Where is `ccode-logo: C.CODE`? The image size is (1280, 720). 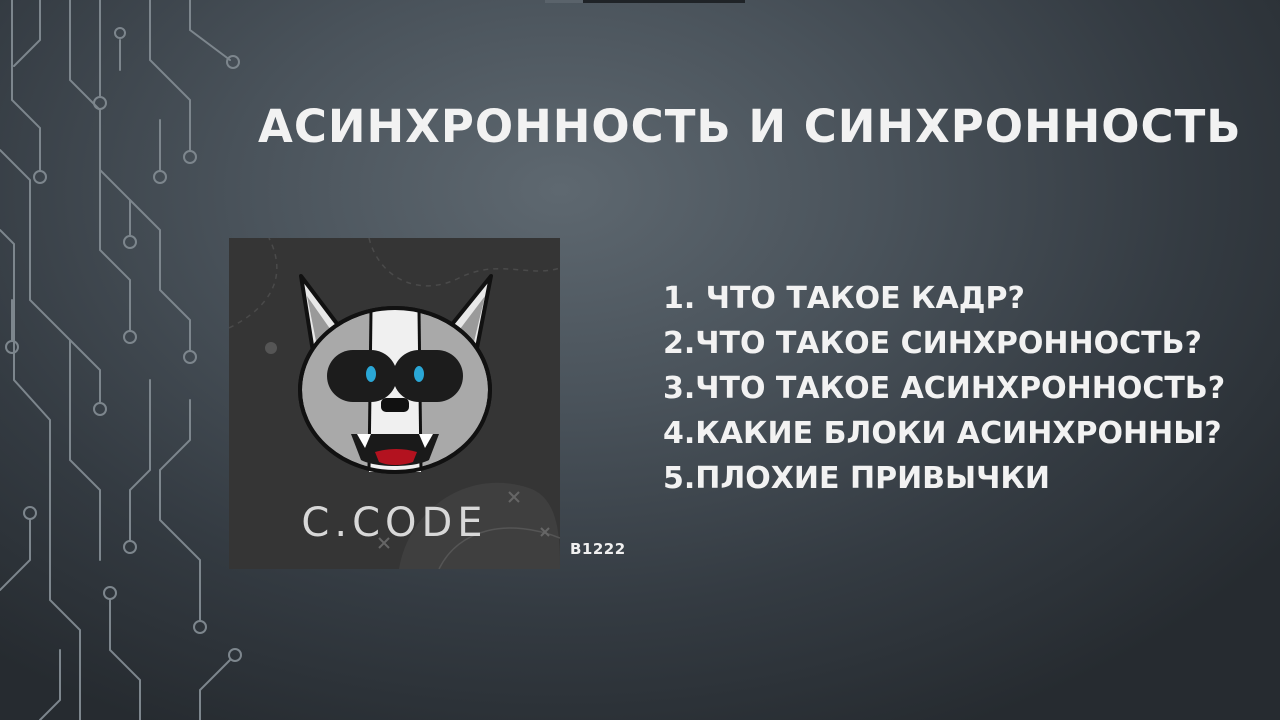
ccode-logo: C.CODE is located at coordinates (394, 403).